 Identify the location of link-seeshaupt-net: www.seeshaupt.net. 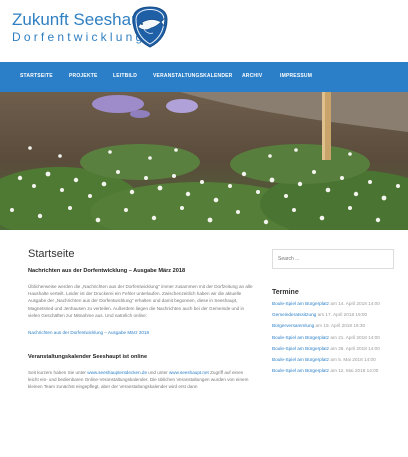
(189, 372).